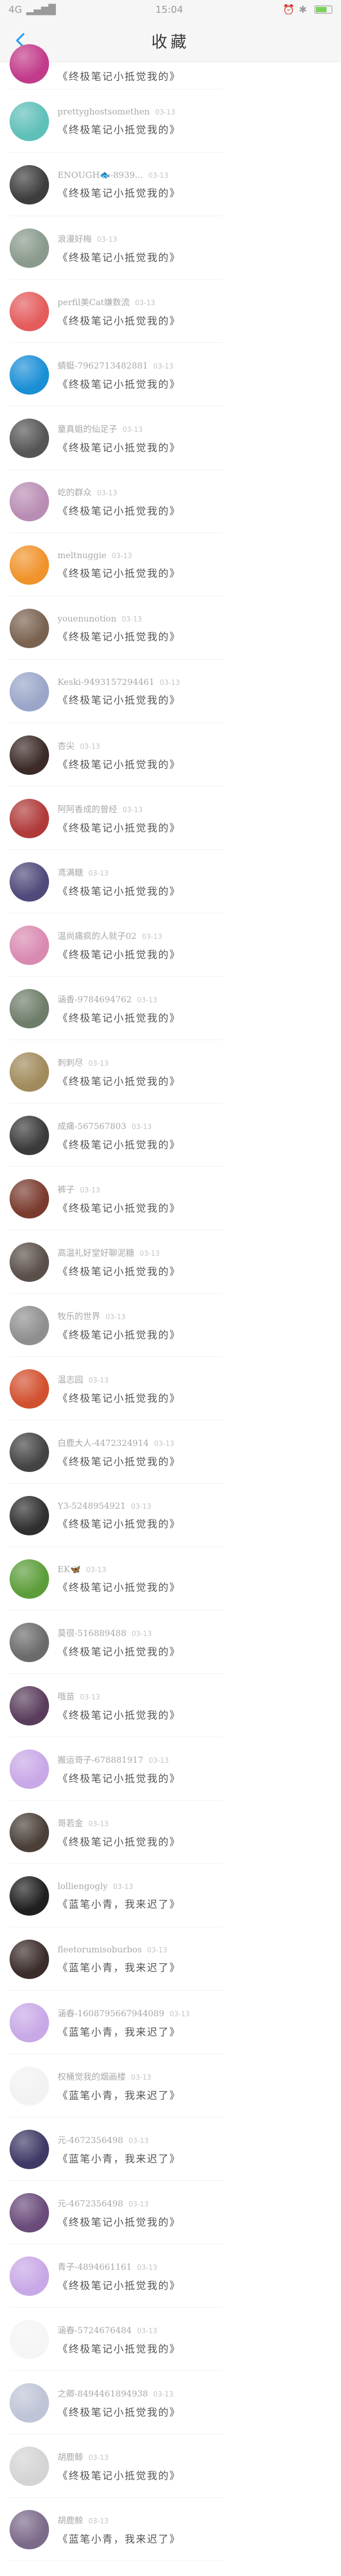  Describe the element at coordinates (107, 682) in the screenshot. I see `user-name: Keski-9493157294461` at that location.